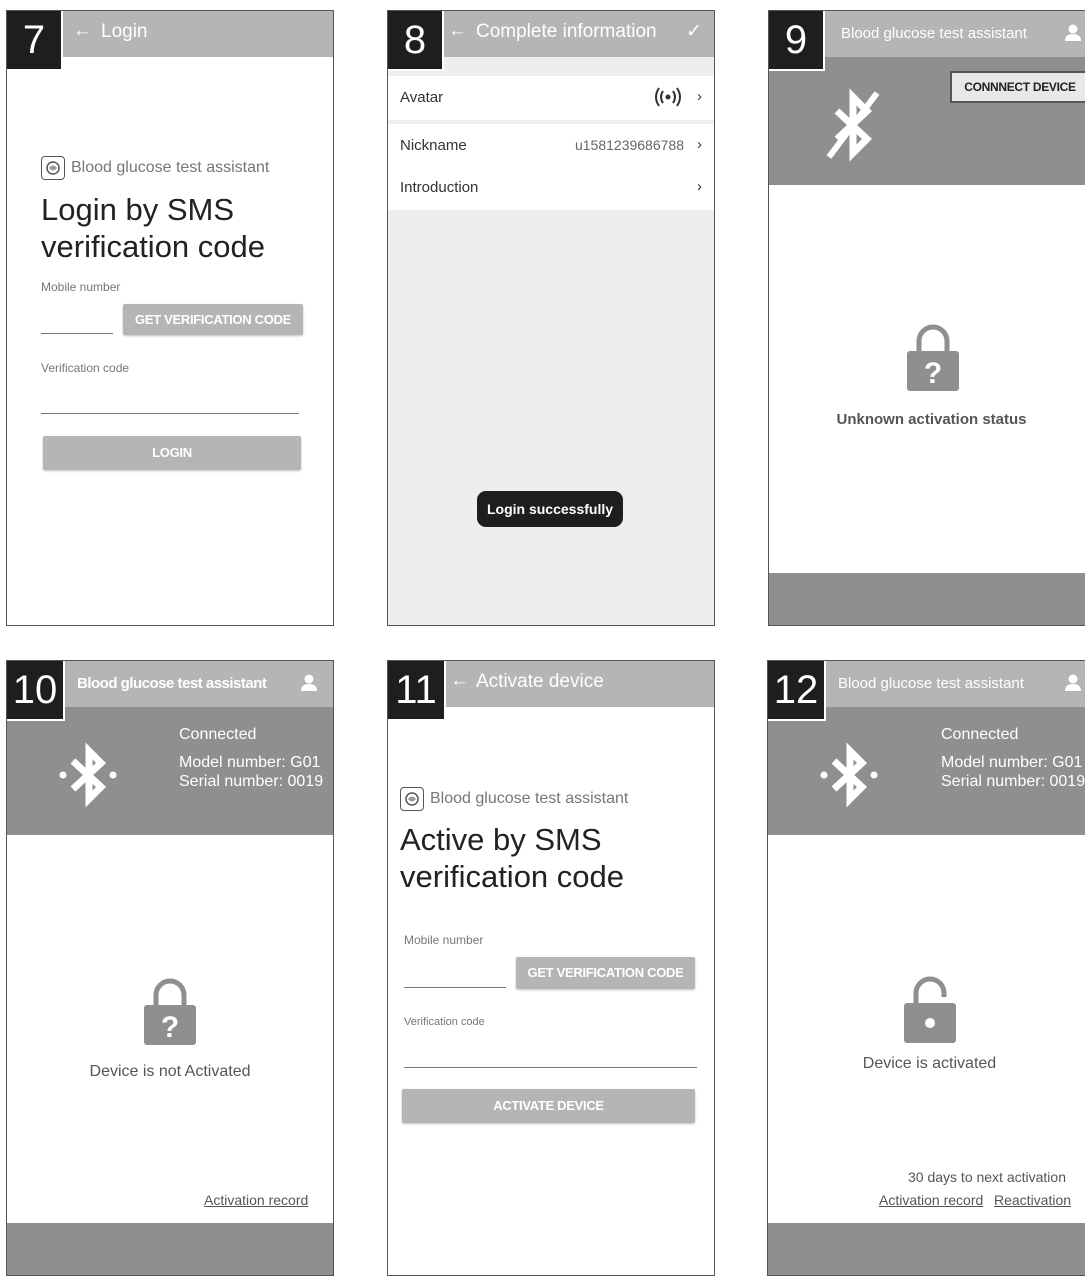 This screenshot has width=1085, height=1276. Describe the element at coordinates (931, 419) in the screenshot. I see `activation-status: Unknown activation status` at that location.